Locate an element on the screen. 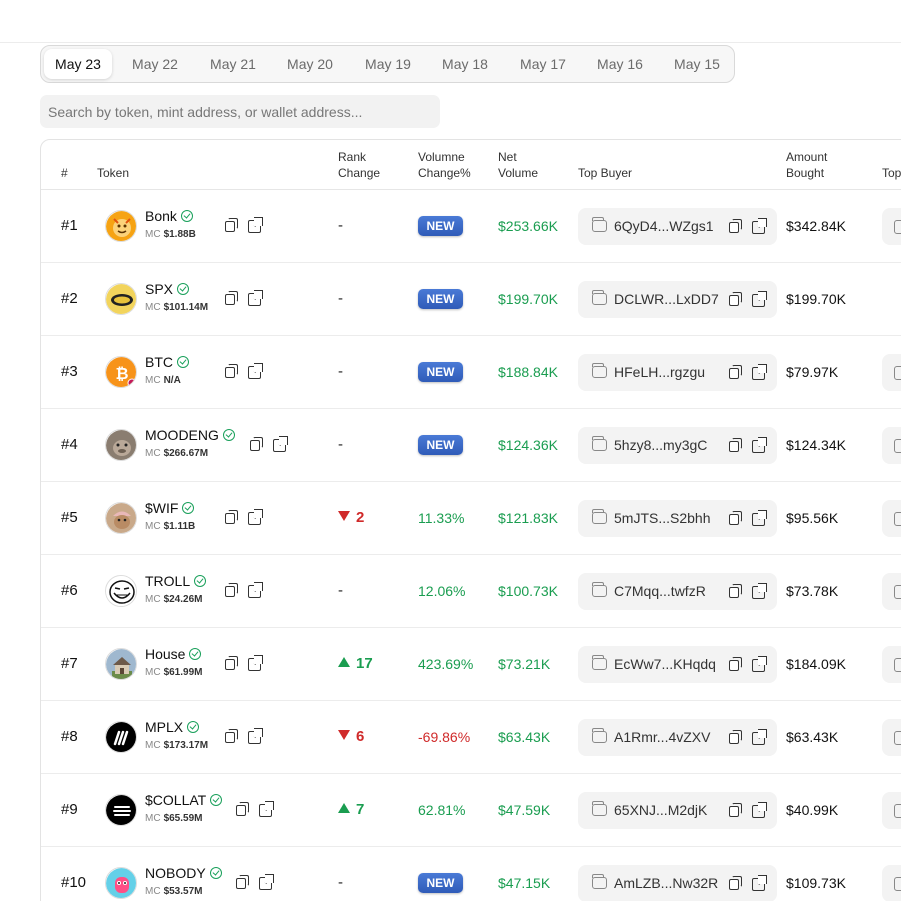  token-name: NOBODY is located at coordinates (183, 873).